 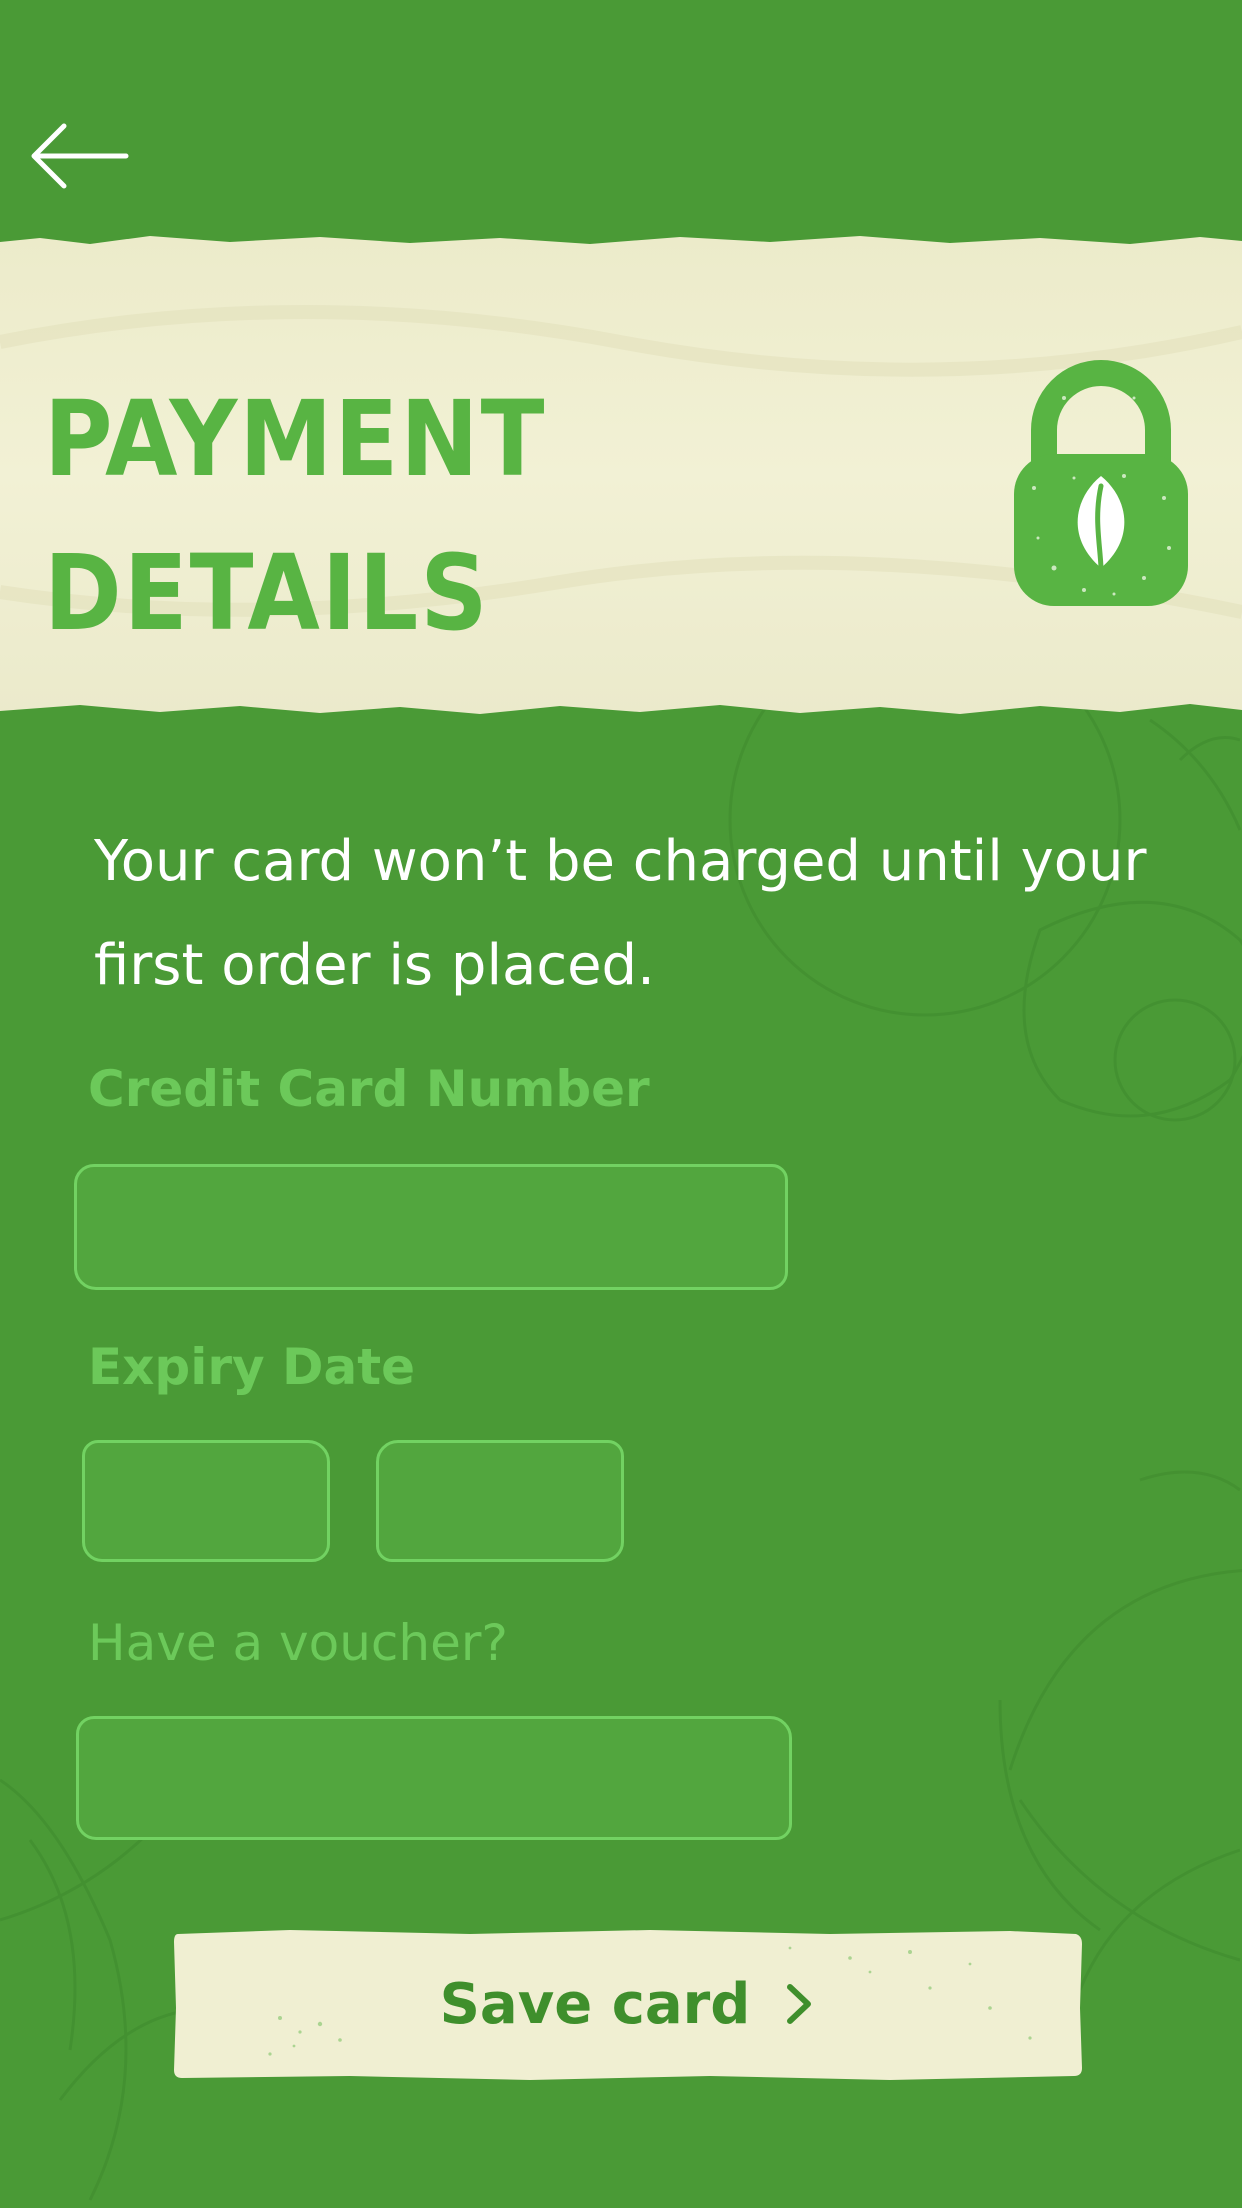 I want to click on expiry-month-field, so click(x=206, y=1501).